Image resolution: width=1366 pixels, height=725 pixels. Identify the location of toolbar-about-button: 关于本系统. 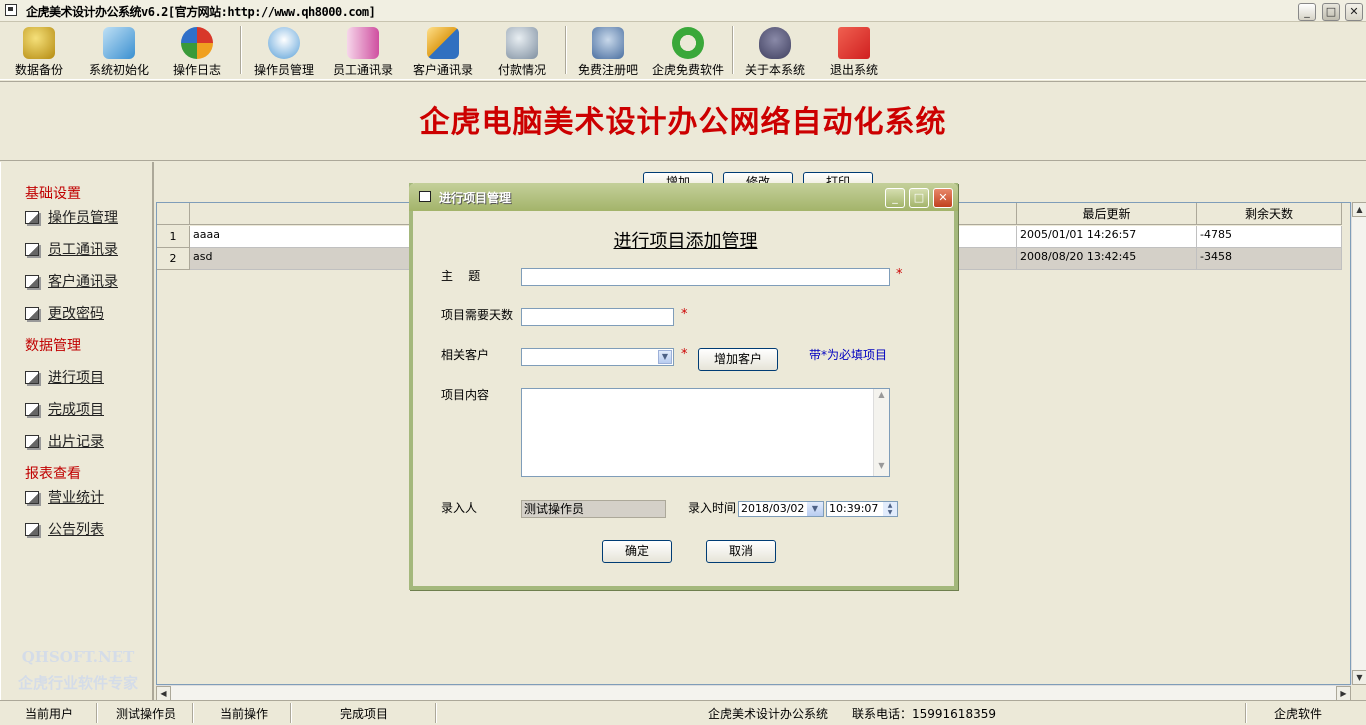
(775, 51).